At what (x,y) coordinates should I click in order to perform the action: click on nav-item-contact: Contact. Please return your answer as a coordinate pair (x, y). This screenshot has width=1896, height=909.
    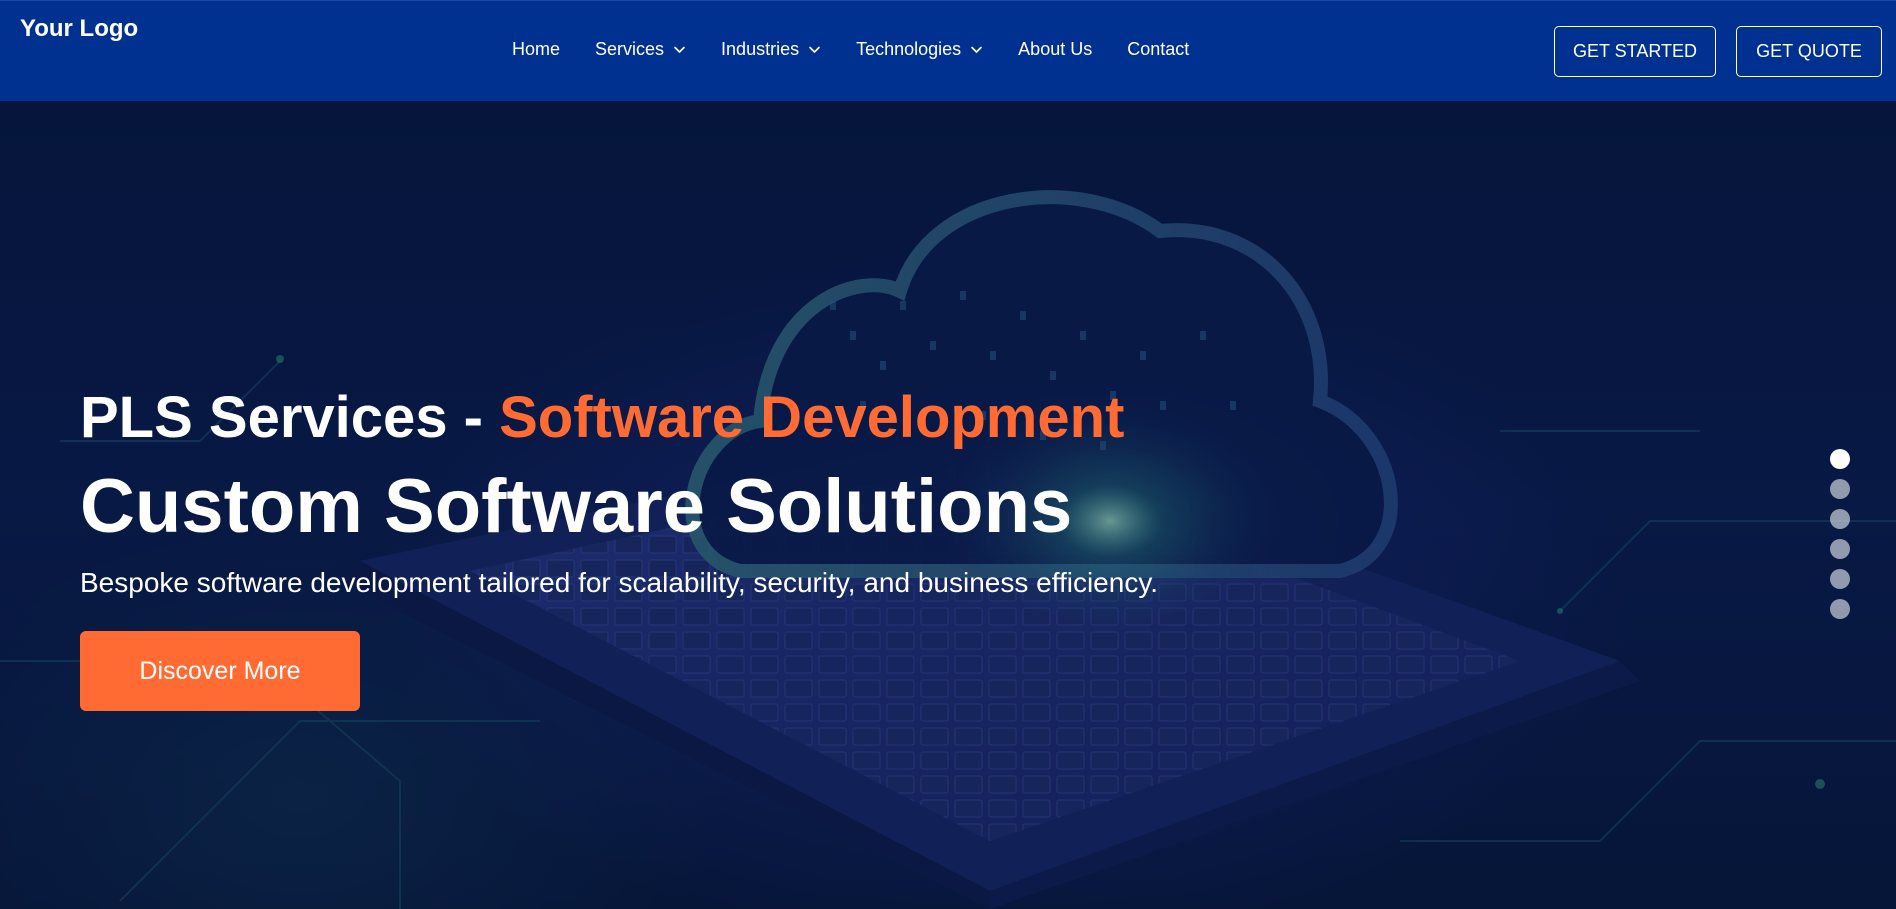
    Looking at the image, I should click on (1158, 49).